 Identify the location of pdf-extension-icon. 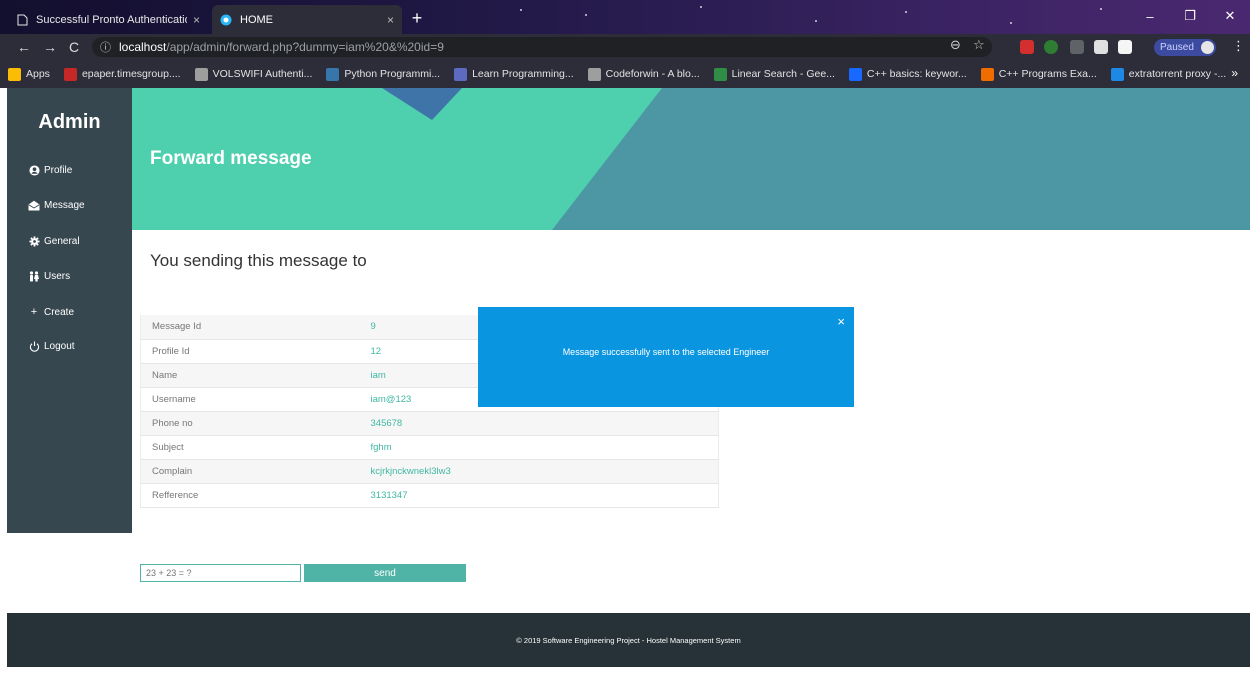
(1027, 47).